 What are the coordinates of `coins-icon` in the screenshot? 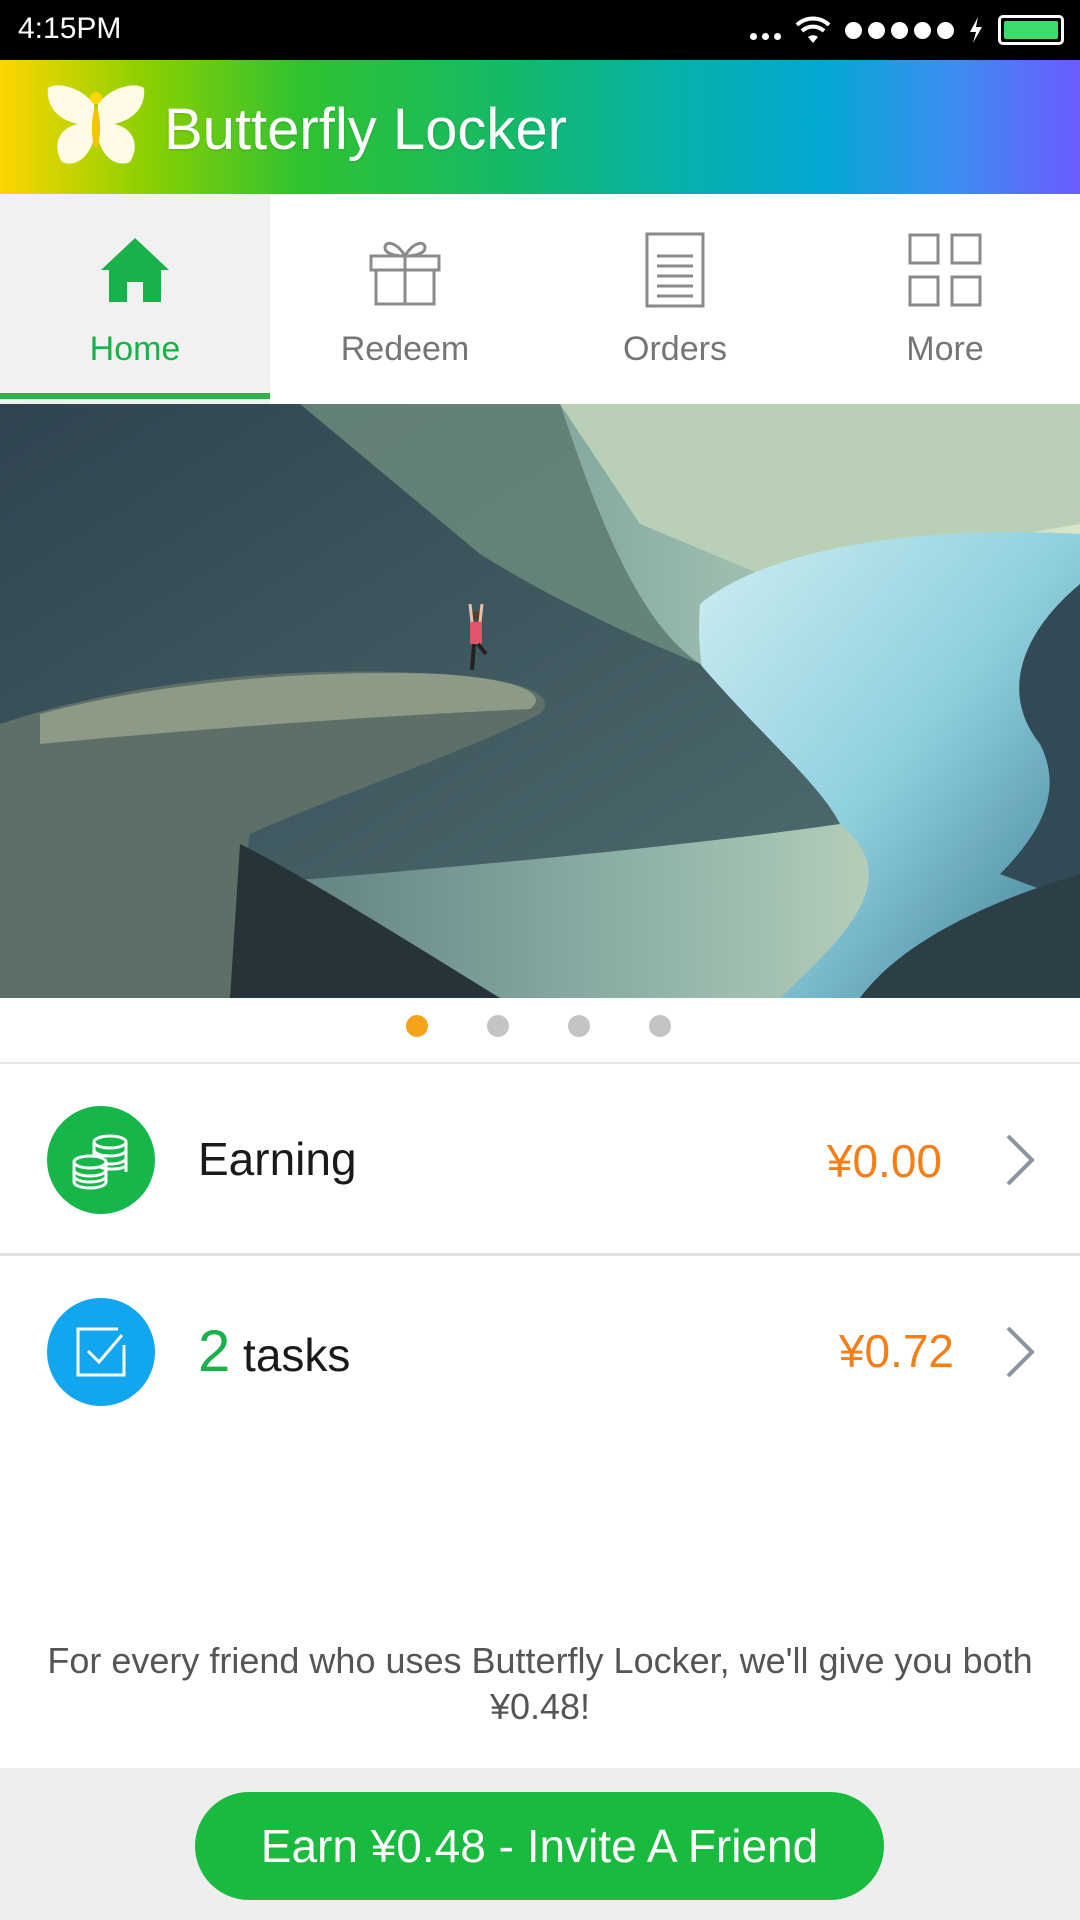 It's located at (101, 1160).